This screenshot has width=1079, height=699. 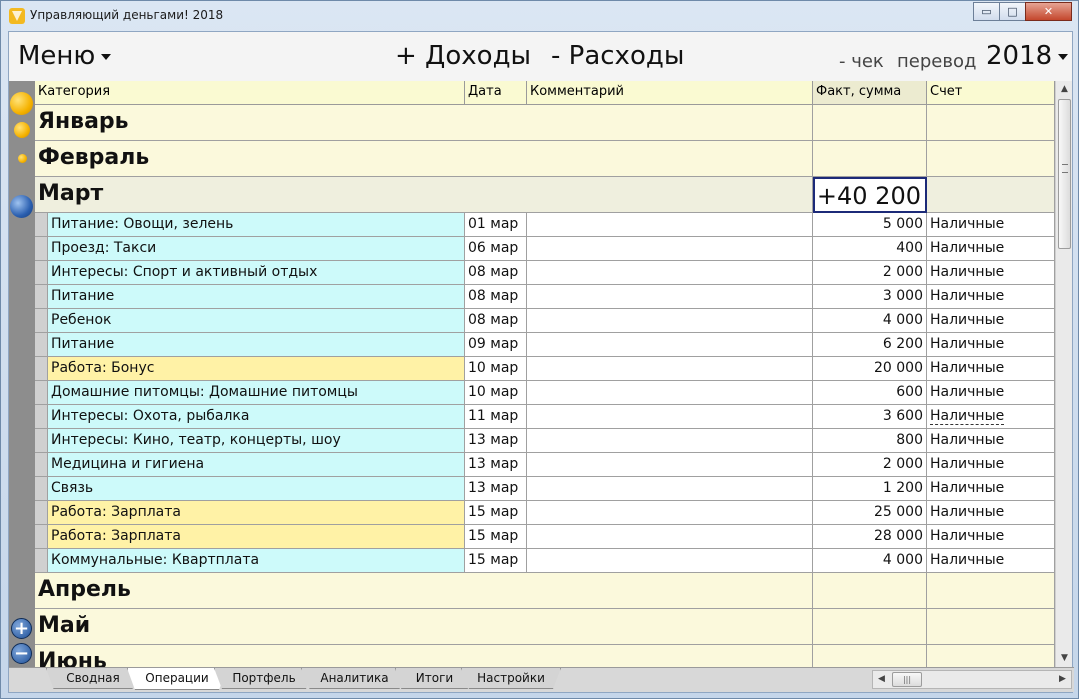 I want to click on scroll-left-icon: ◀, so click(x=881, y=679).